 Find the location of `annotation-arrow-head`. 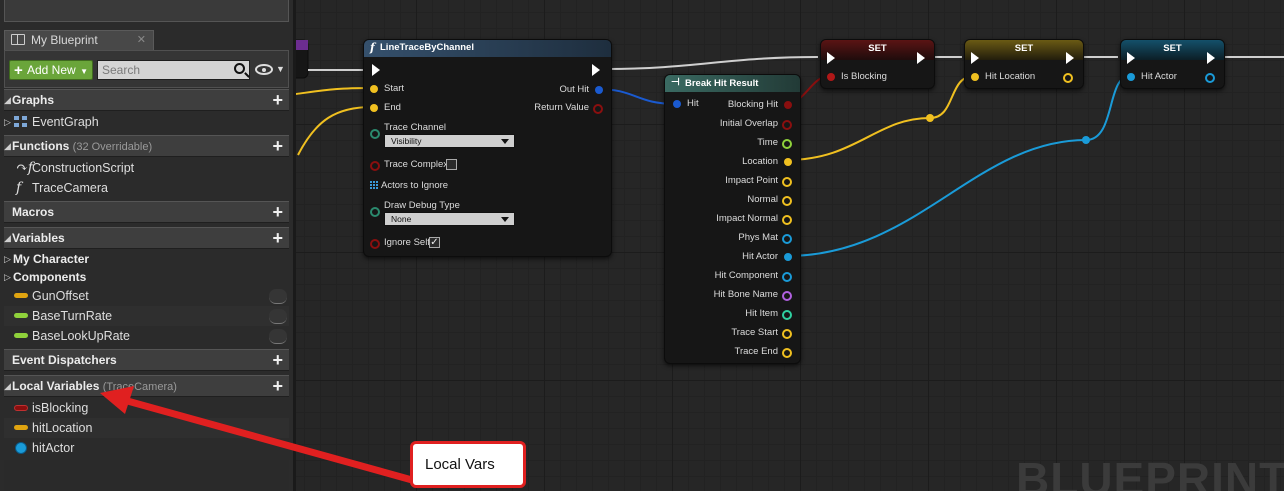

annotation-arrow-head is located at coordinates (117, 400).